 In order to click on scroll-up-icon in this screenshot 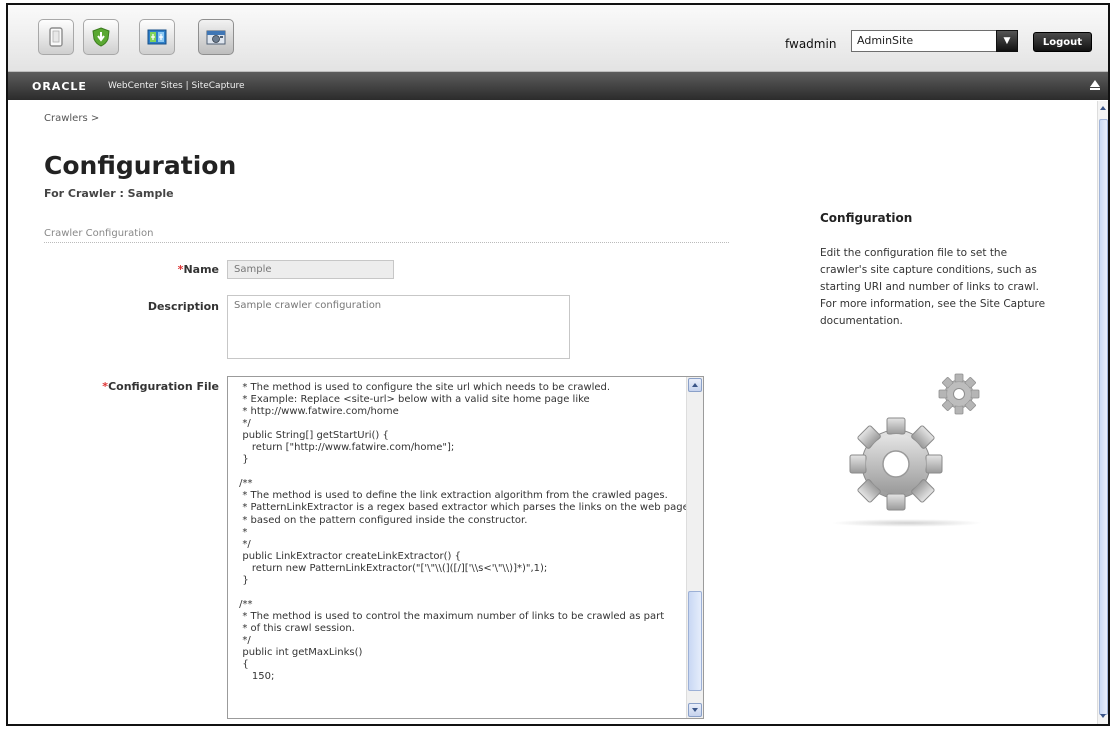, I will do `click(695, 385)`.